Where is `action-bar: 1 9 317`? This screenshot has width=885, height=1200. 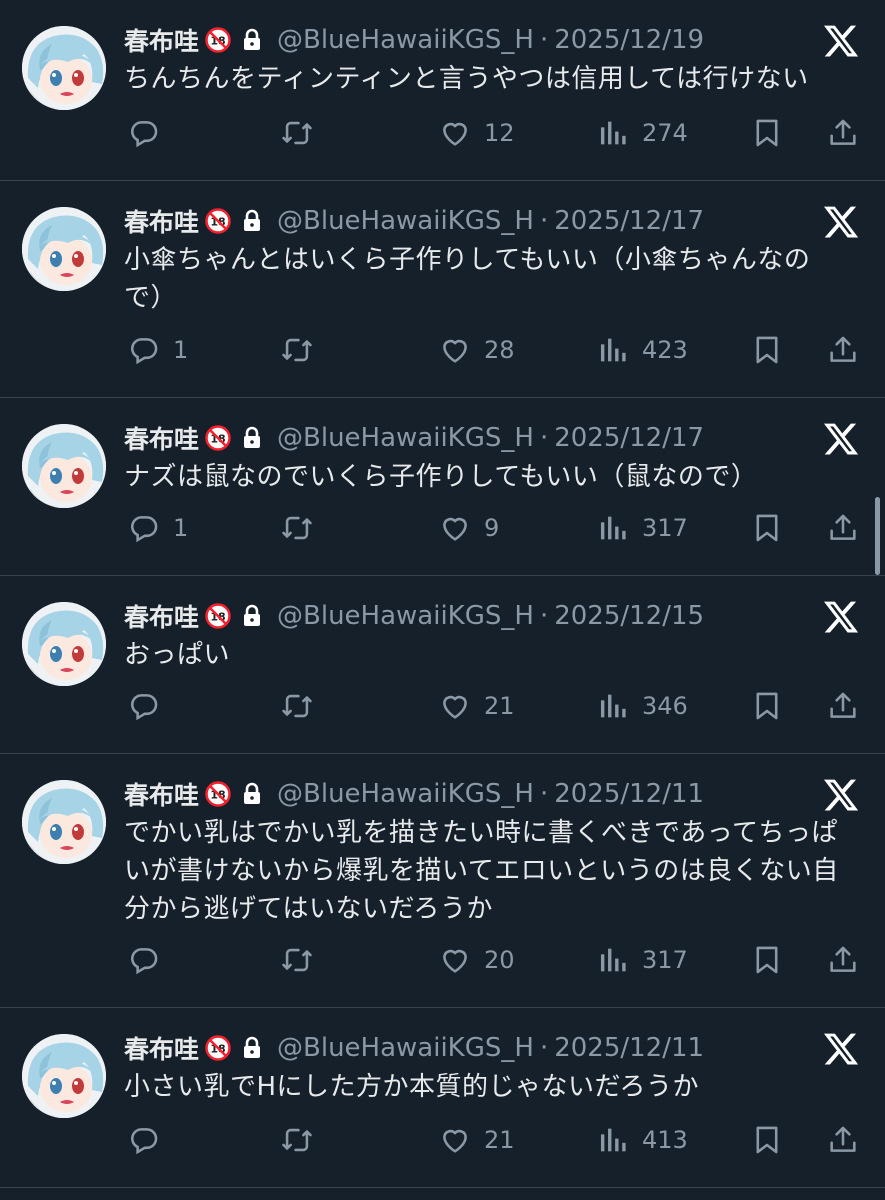 action-bar: 1 9 317 is located at coordinates (442, 528).